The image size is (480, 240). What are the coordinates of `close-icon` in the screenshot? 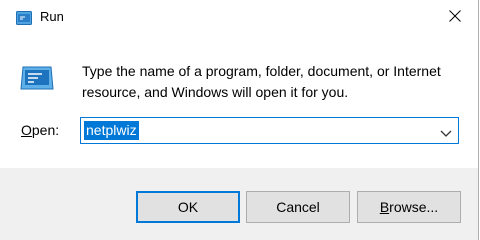 It's located at (455, 18).